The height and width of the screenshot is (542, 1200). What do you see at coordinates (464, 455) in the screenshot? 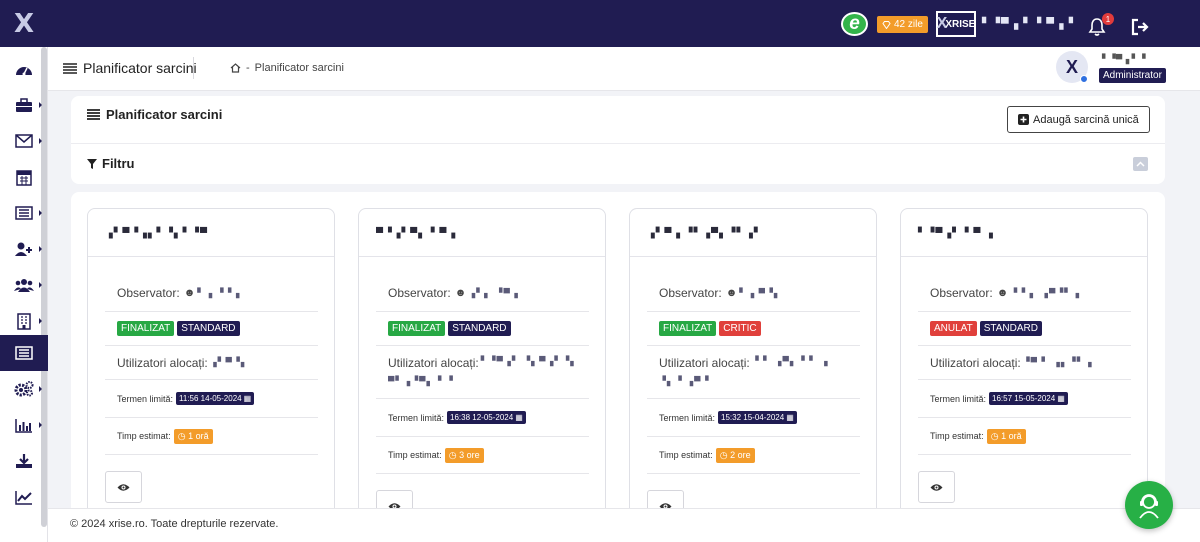
I see `estimate-badge: ◷ 3 ore` at bounding box center [464, 455].